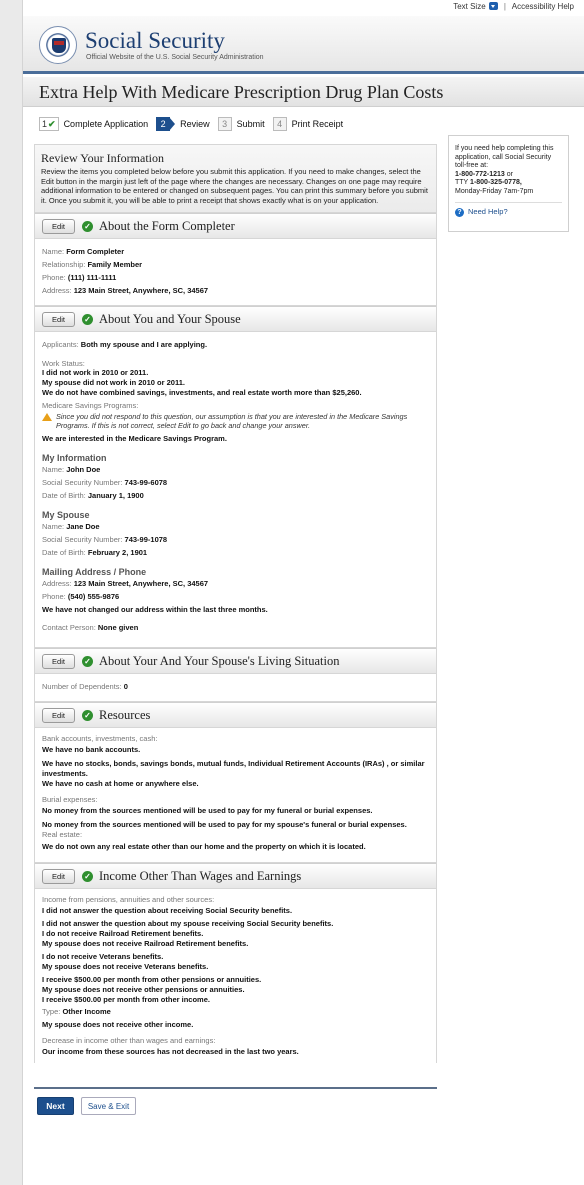 Image resolution: width=584 pixels, height=1185 pixels. What do you see at coordinates (105, 482) in the screenshot?
I see `field-row: Social Security Number: 743-99-6078` at bounding box center [105, 482].